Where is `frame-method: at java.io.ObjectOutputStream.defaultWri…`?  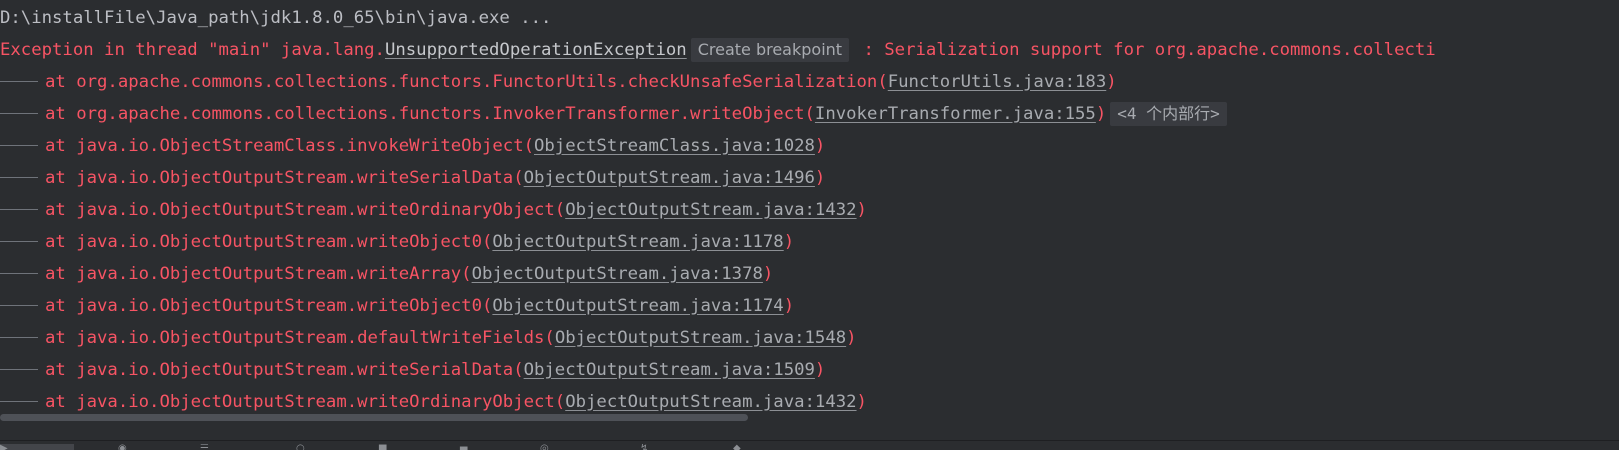 frame-method: at java.io.ObjectOutputStream.defaultWri… is located at coordinates (300, 338).